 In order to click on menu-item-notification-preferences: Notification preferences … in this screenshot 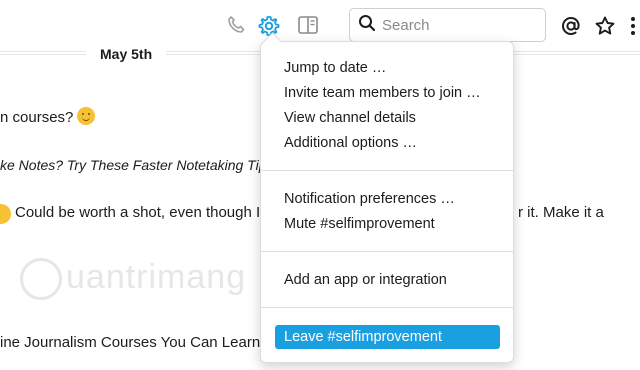, I will do `click(387, 199)`.